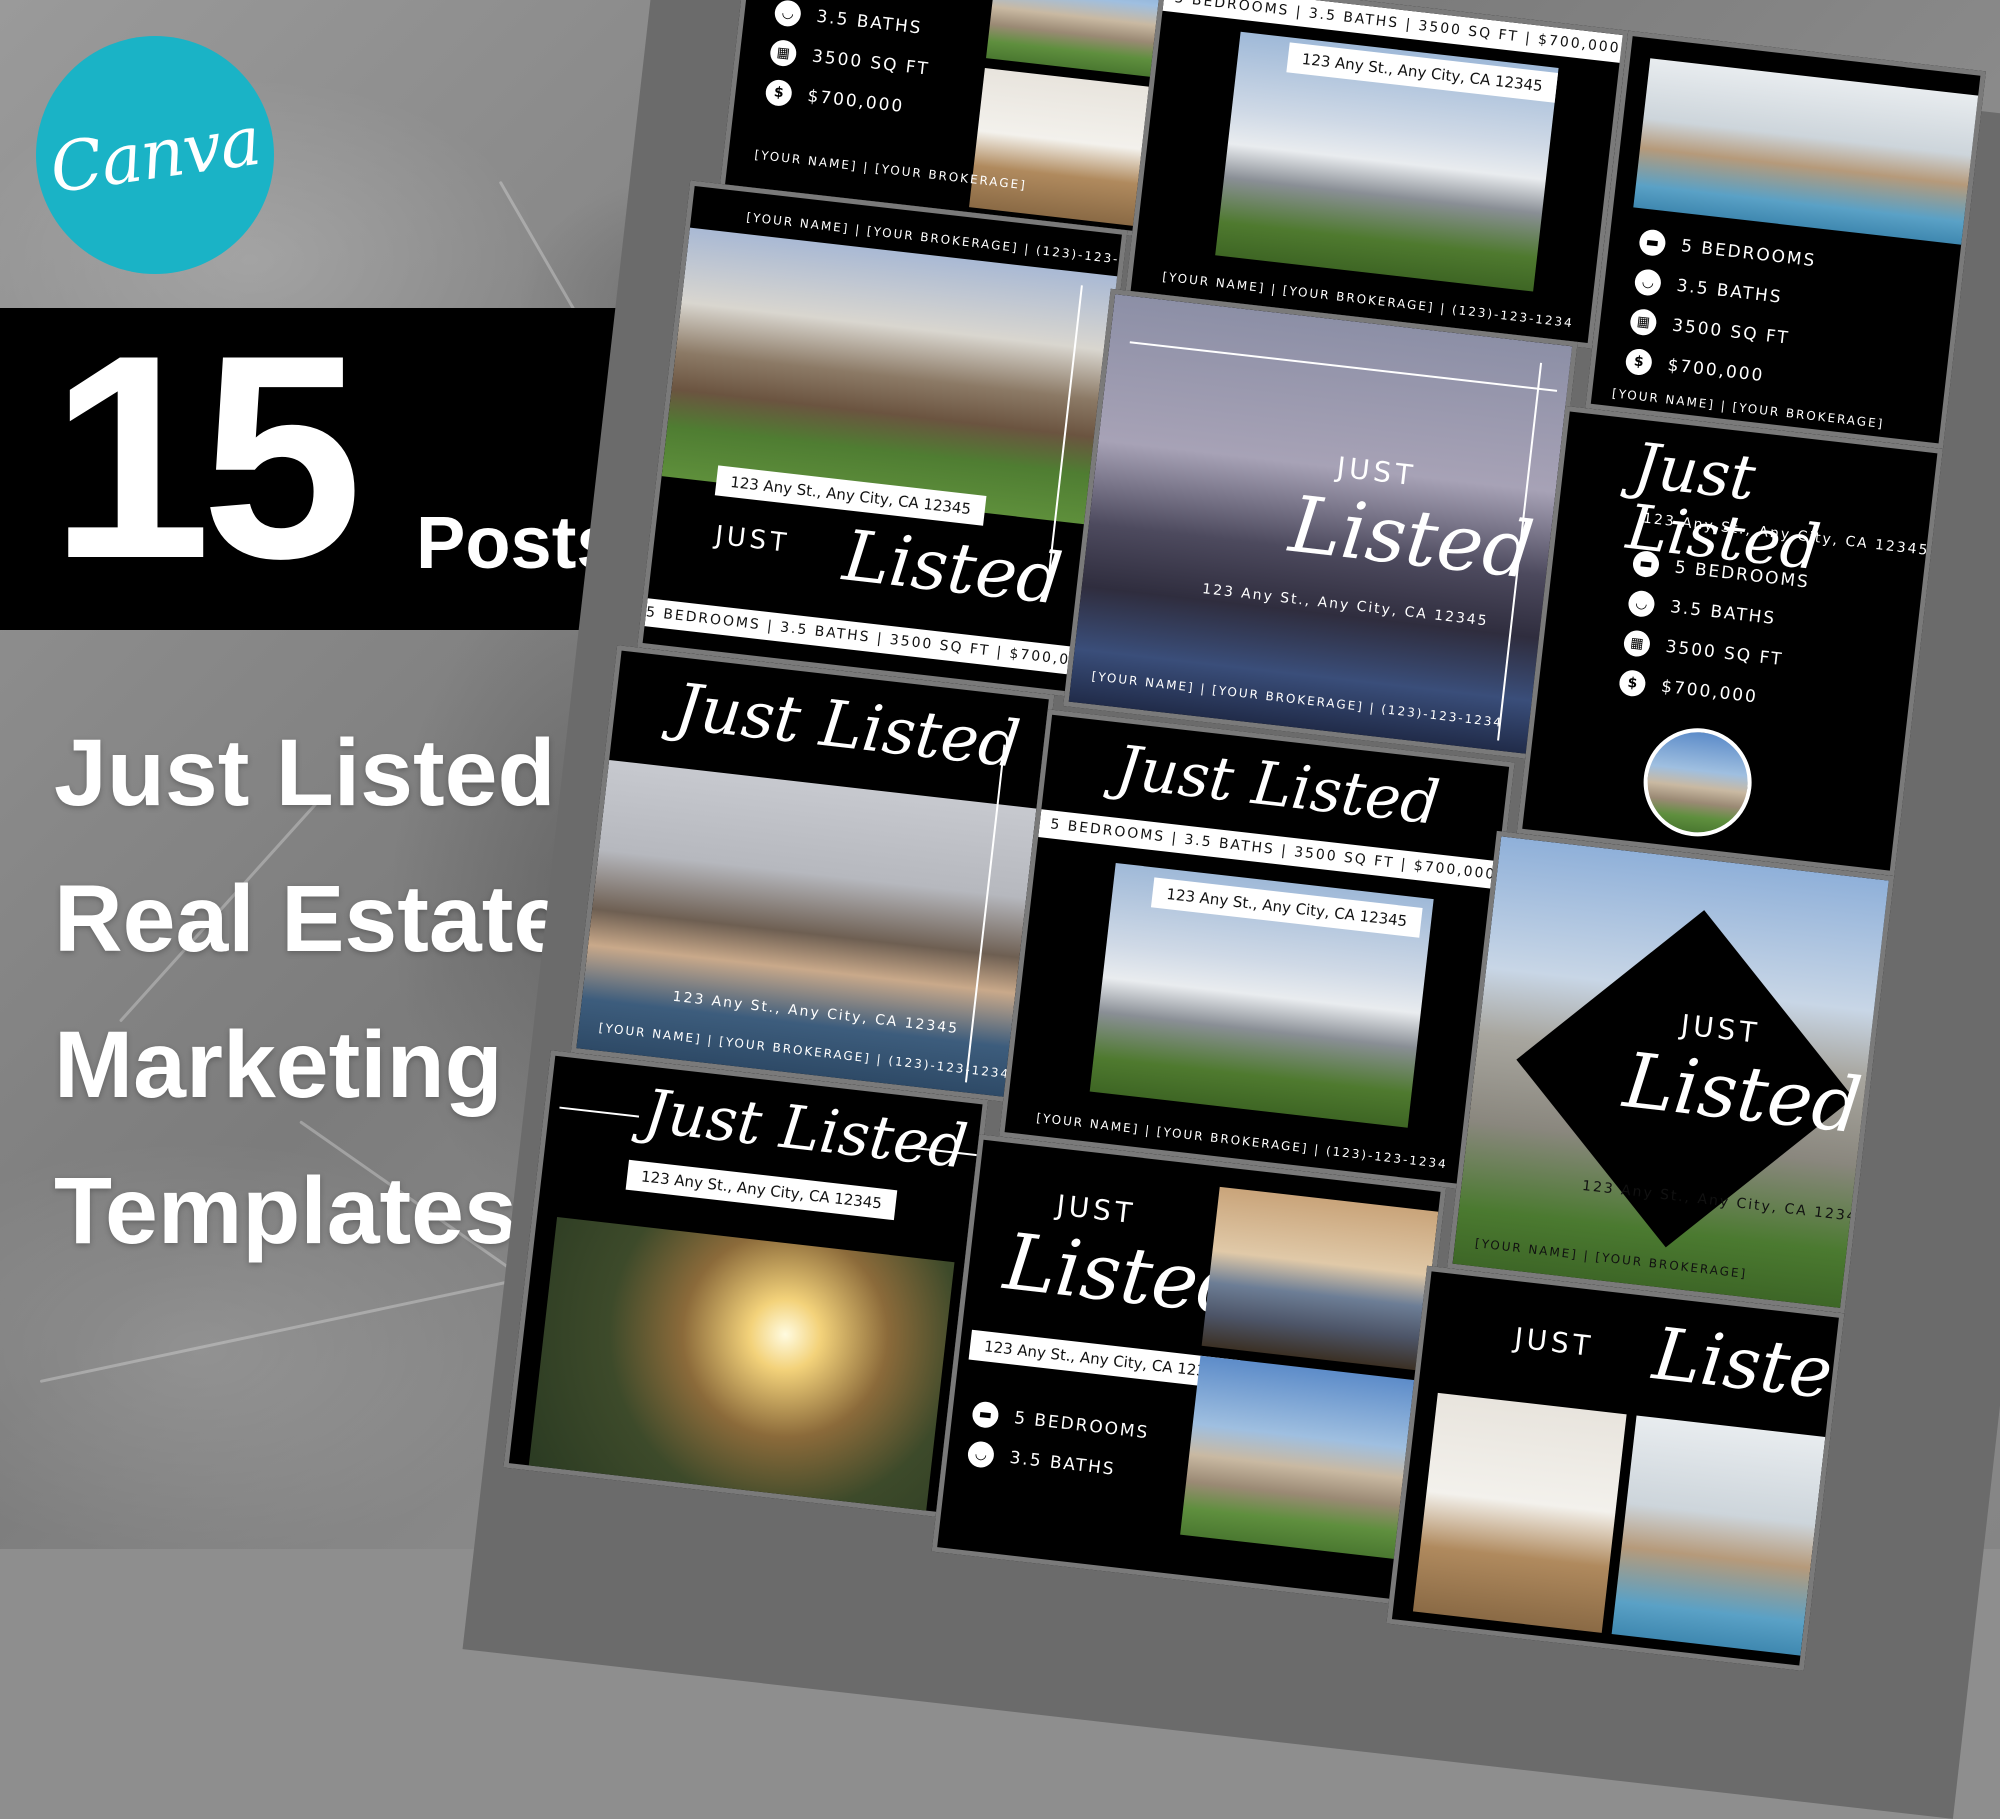  Describe the element at coordinates (206, 457) in the screenshot. I see `post-count: 15` at that location.